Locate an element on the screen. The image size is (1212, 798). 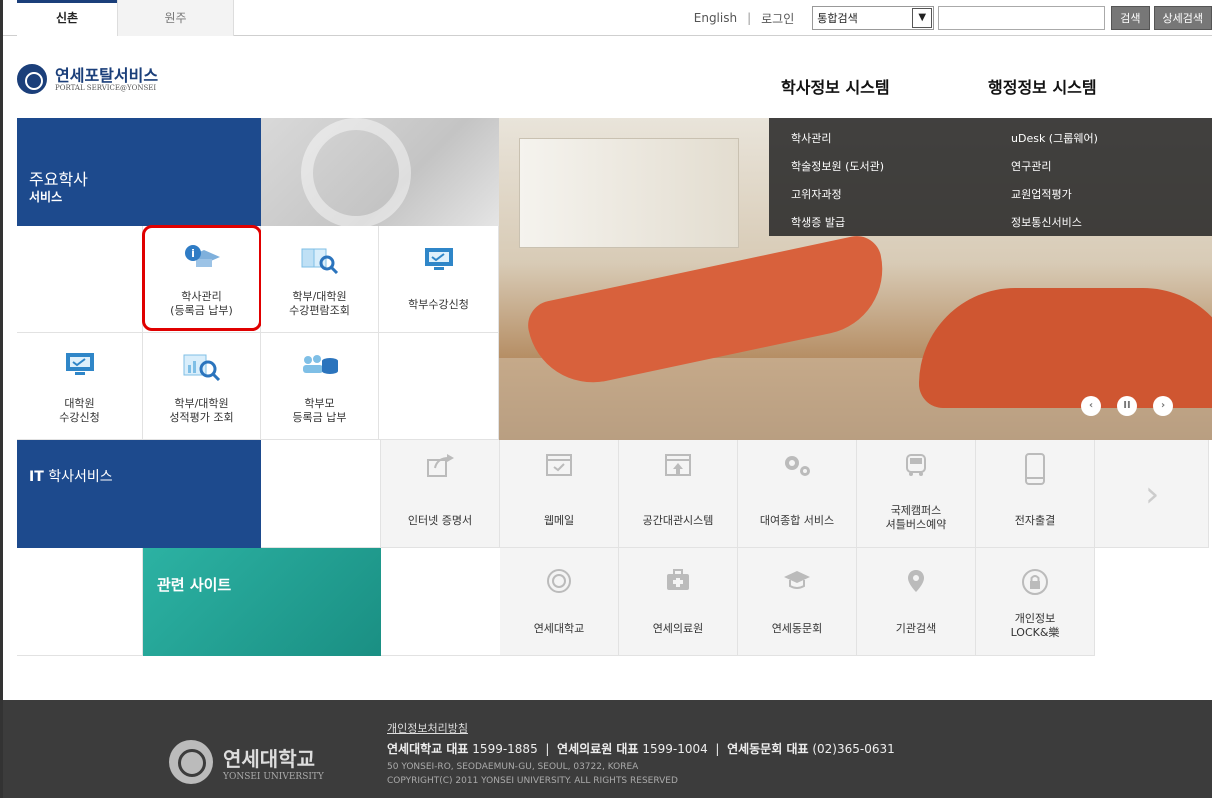
tile-course-catalog: 학부/대학원 수강편람조회 is located at coordinates (320, 279).